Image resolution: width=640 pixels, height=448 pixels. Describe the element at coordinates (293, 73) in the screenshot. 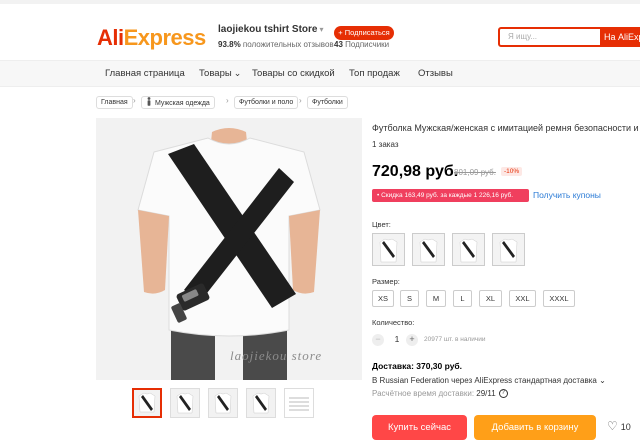

I see `nav-item-sale: Товары со скидкой` at that location.